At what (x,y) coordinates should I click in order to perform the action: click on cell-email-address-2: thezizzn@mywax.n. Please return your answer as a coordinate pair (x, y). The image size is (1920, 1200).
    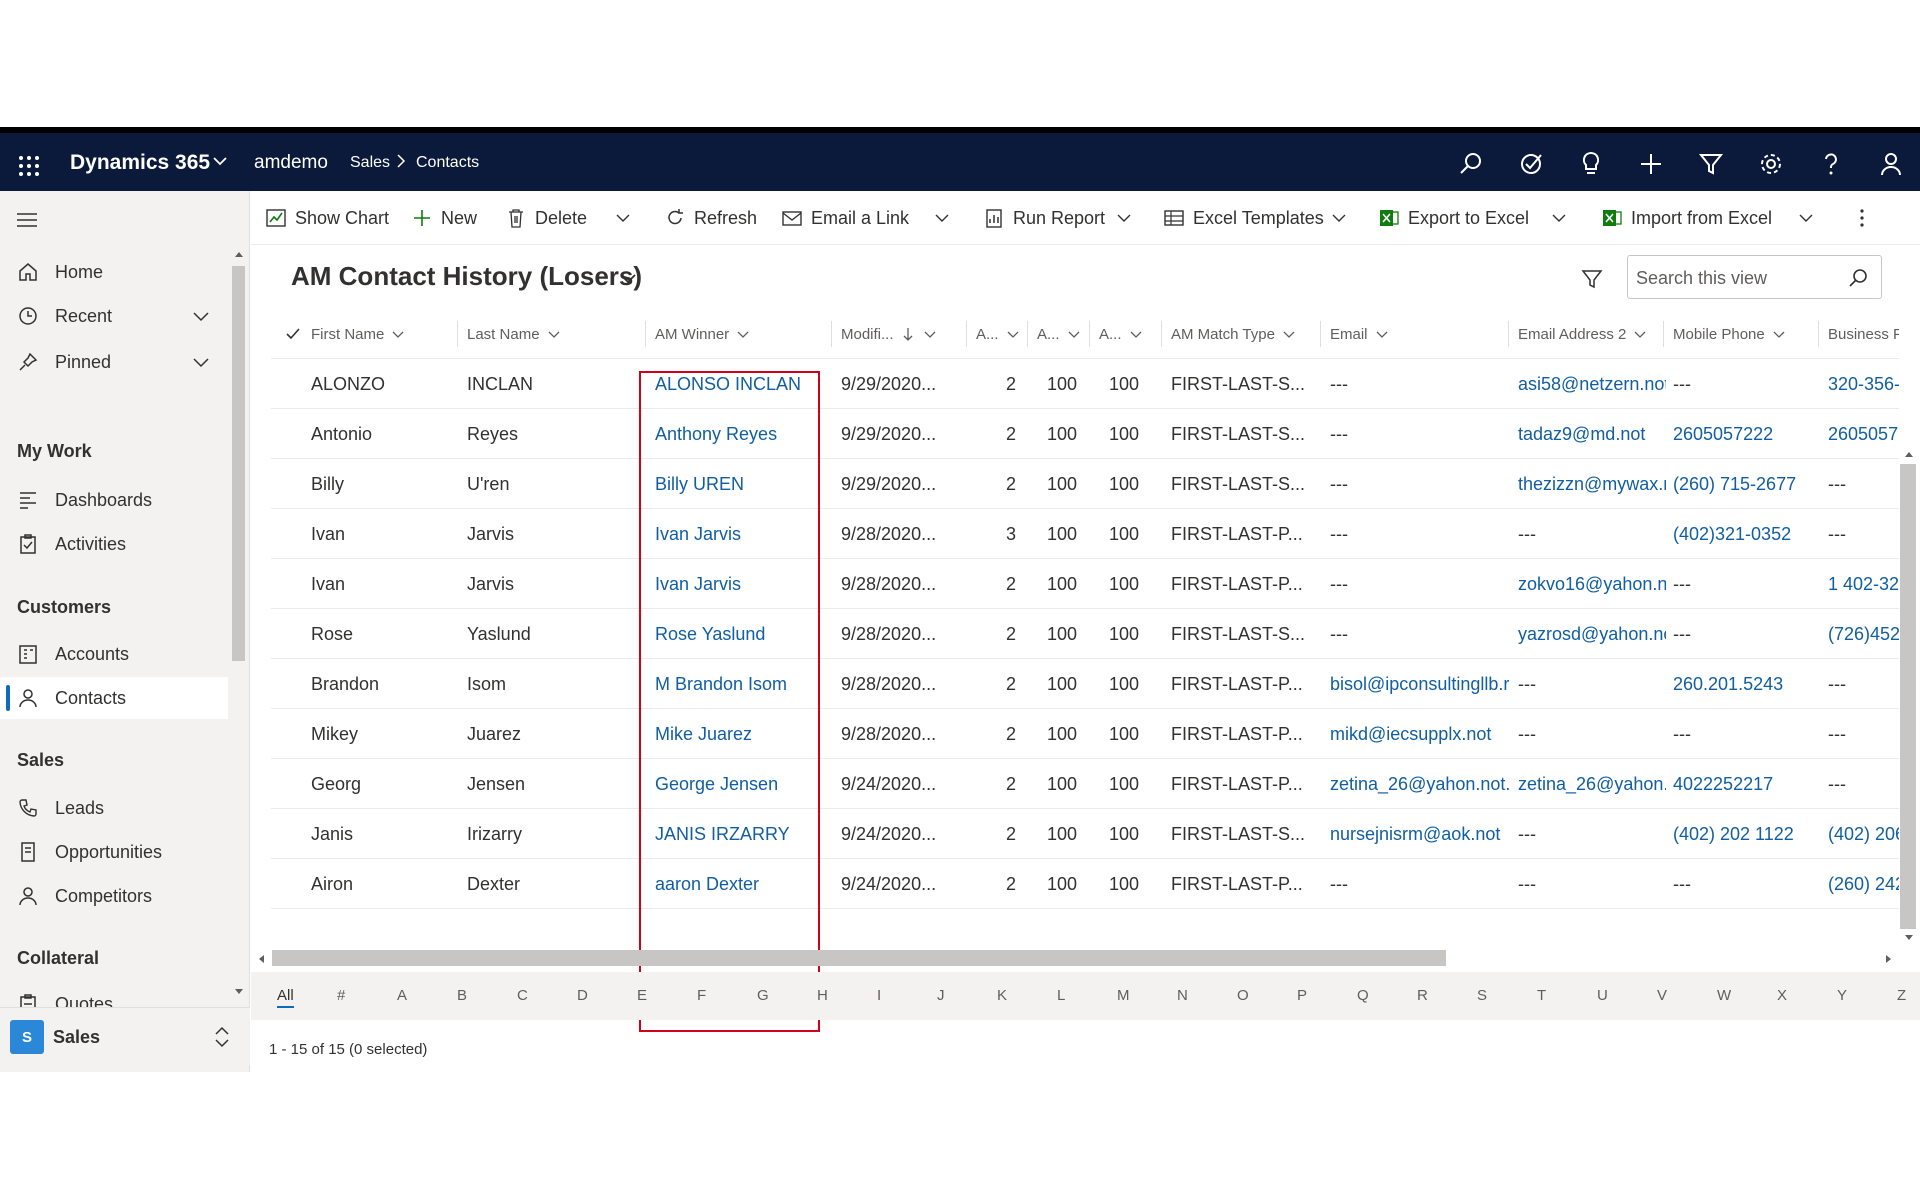
    Looking at the image, I should click on (1592, 484).